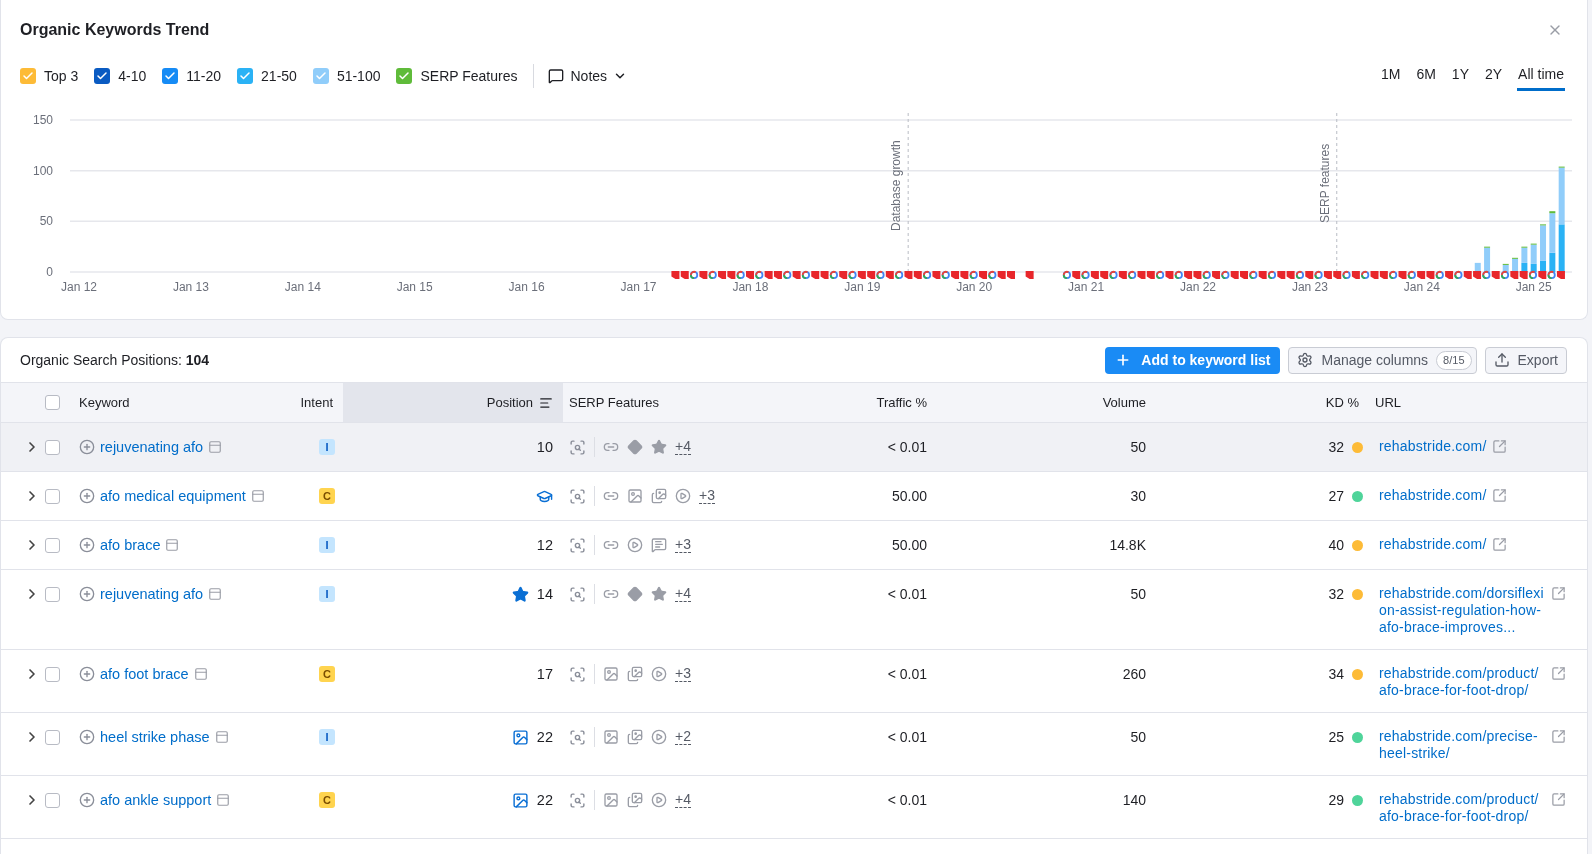 The height and width of the screenshot is (854, 1592). What do you see at coordinates (42, 170) in the screenshot?
I see `y-tick-label: 100` at bounding box center [42, 170].